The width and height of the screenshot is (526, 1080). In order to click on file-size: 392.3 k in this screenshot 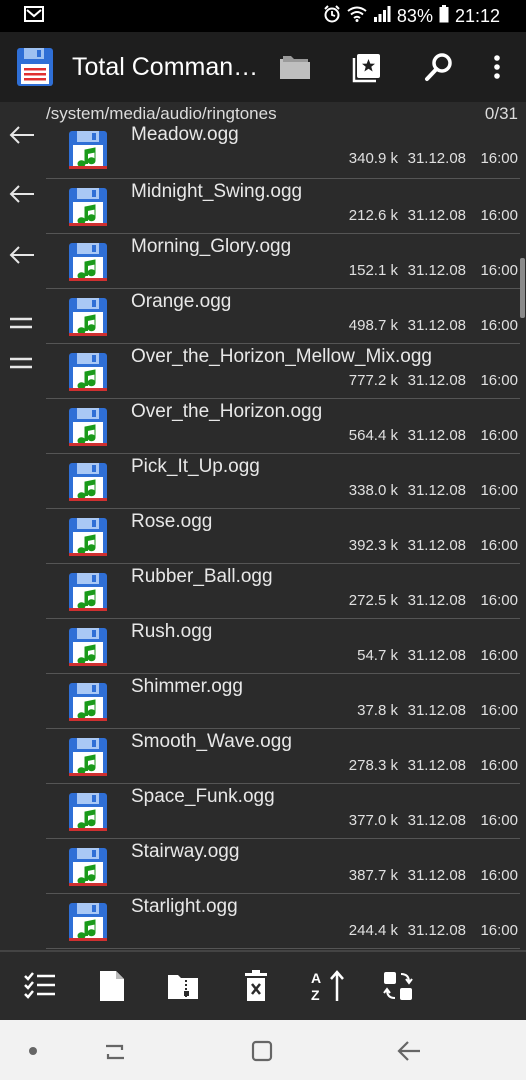, I will do `click(373, 545)`.